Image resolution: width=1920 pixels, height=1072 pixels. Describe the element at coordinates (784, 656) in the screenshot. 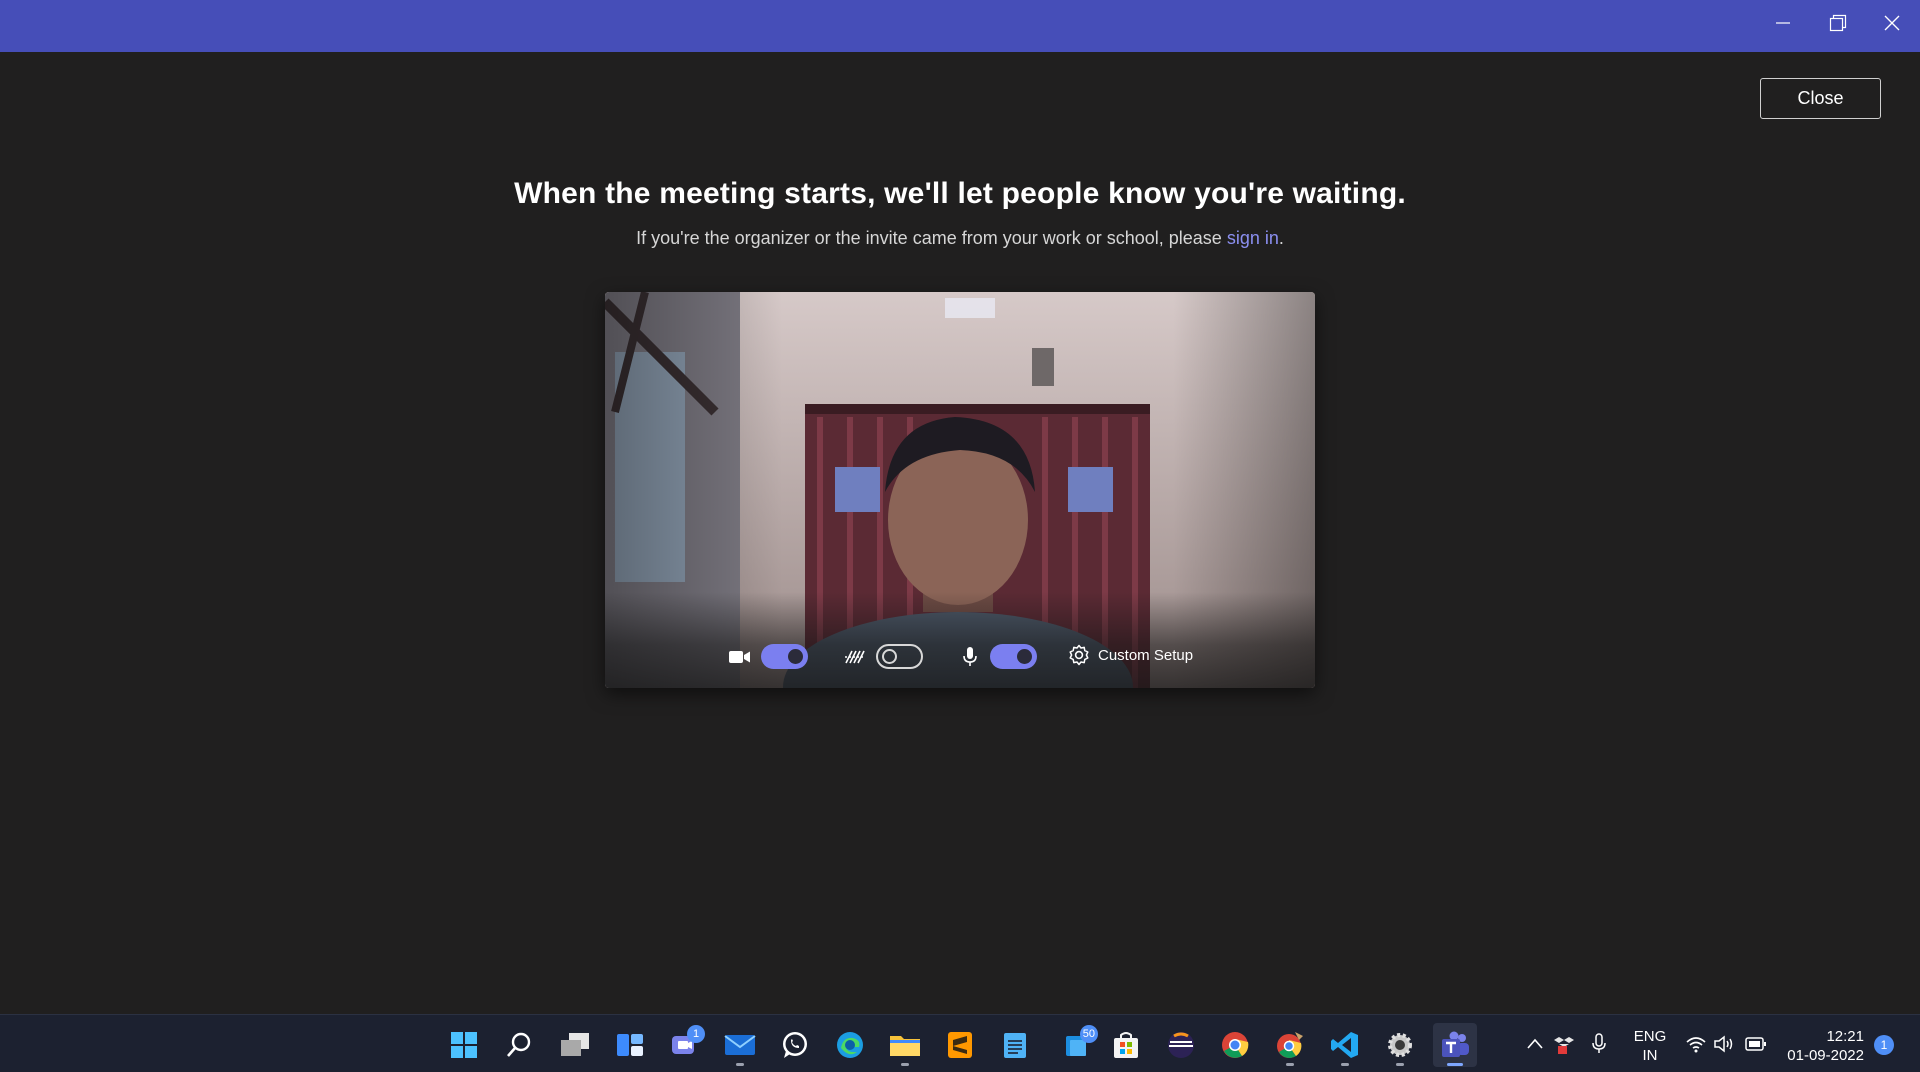

I see `camera-toggle` at that location.